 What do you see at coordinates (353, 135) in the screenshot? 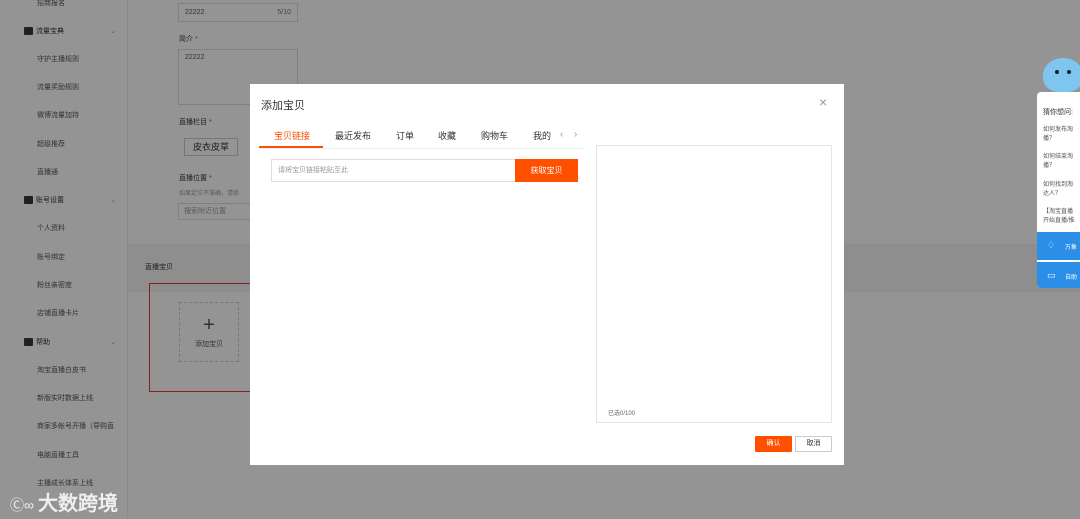
I see `tab-recent: 最近发布` at bounding box center [353, 135].